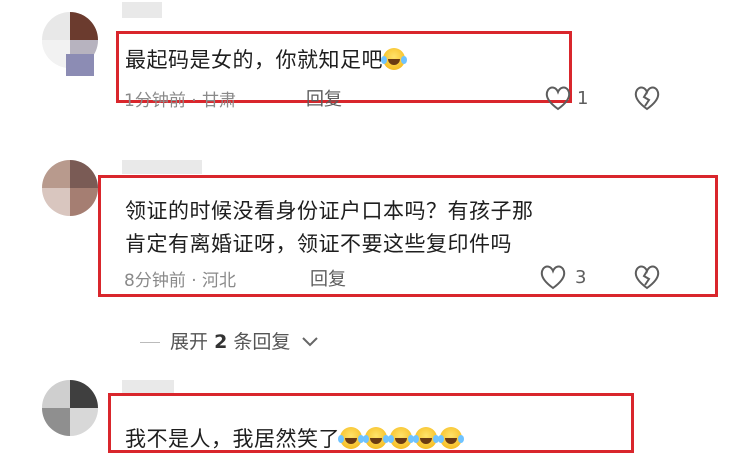  I want to click on comment-text: 最起码是女的，你就知足吧, so click(266, 59).